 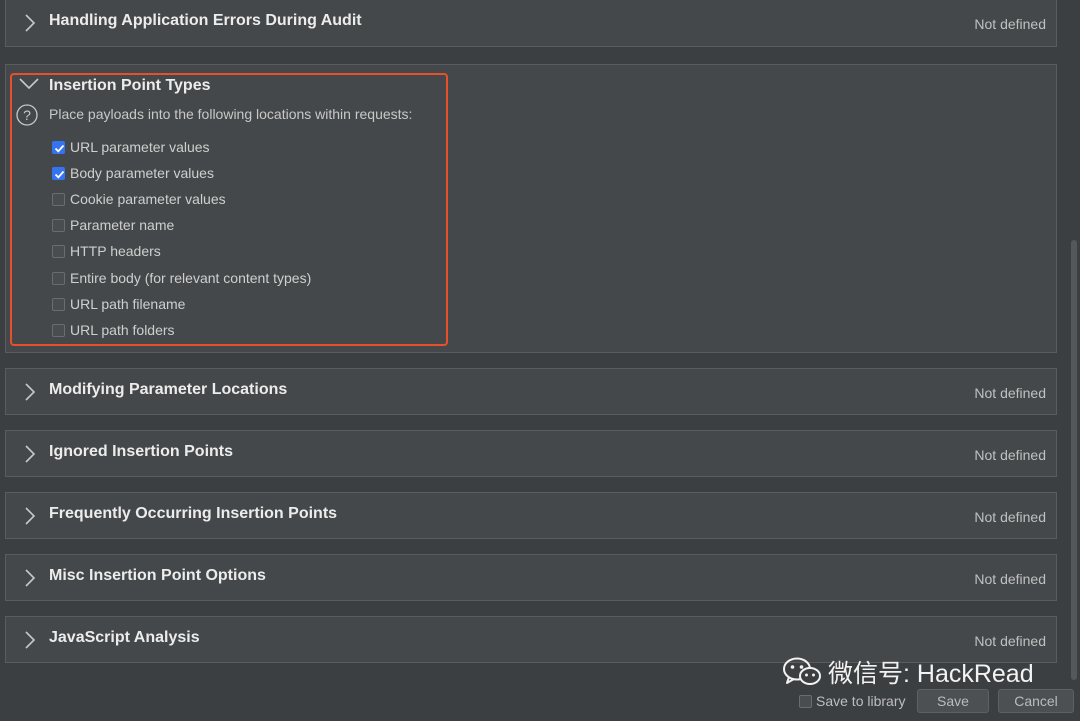 I want to click on insertion-option: URL path filename, so click(x=118, y=304).